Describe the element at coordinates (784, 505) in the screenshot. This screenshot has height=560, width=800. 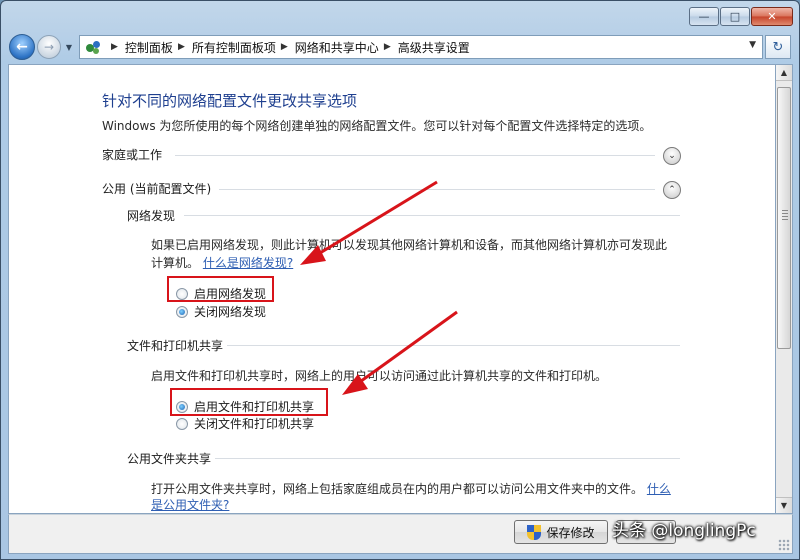
I see `scroll-down-icon: ▼` at that location.